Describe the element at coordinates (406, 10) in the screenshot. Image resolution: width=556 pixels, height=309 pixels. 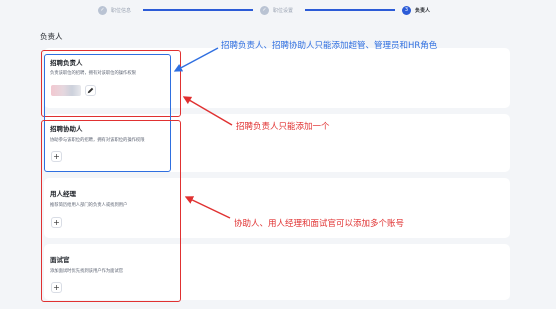
I see `step-number: 3` at that location.